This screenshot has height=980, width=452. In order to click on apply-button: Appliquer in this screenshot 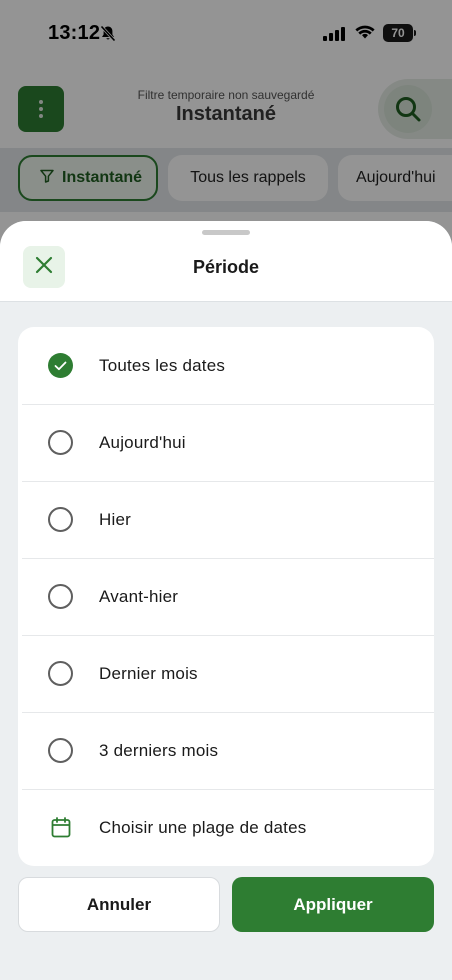, I will do `click(333, 904)`.